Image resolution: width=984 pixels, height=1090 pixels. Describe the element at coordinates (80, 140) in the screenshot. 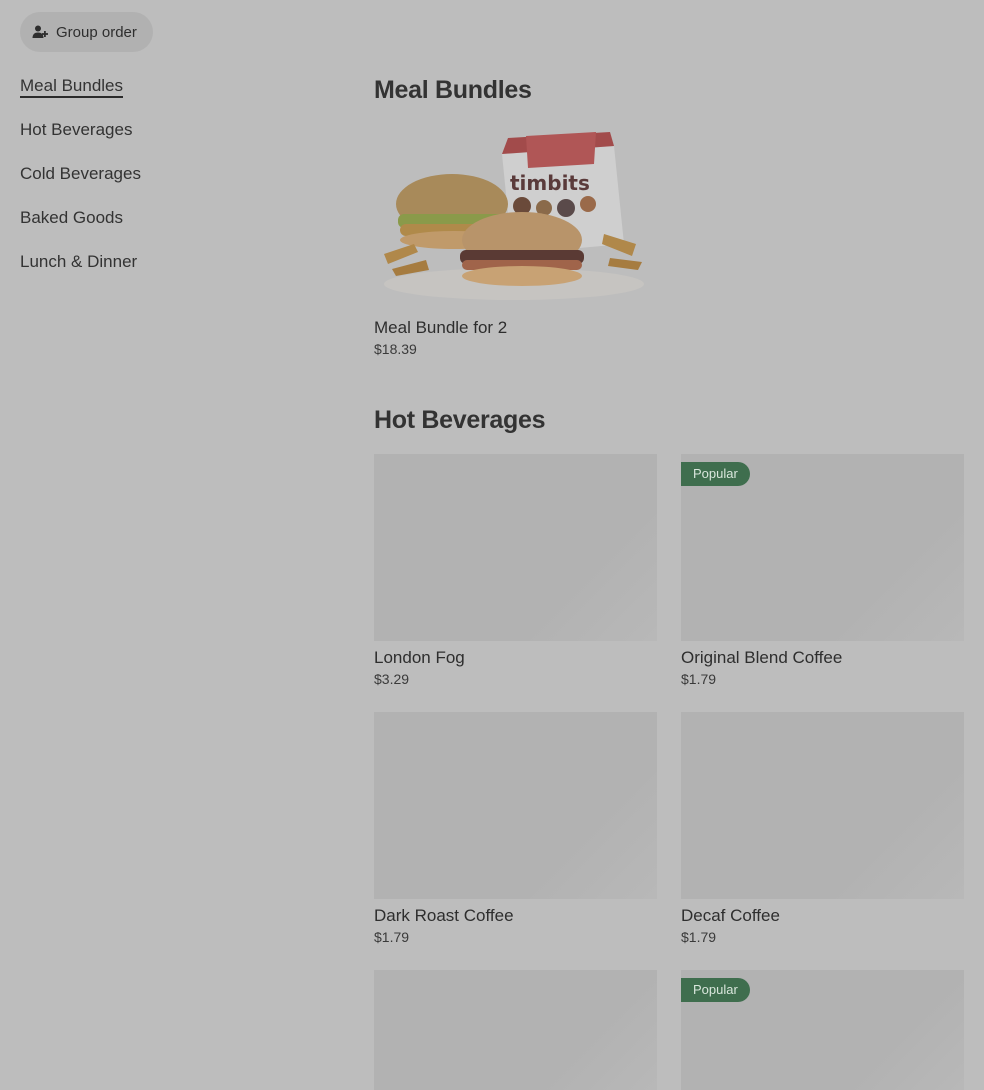

I see `sidebar-item-hot-beverages: Hot Beverages` at that location.